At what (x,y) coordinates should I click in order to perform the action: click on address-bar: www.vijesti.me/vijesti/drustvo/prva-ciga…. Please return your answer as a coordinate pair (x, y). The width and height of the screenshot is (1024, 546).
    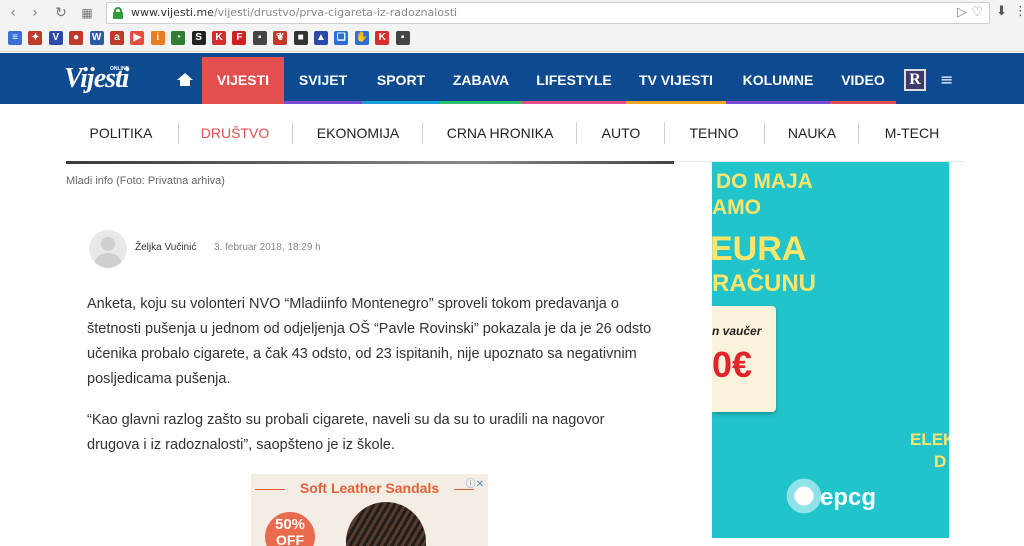
    Looking at the image, I should click on (548, 13).